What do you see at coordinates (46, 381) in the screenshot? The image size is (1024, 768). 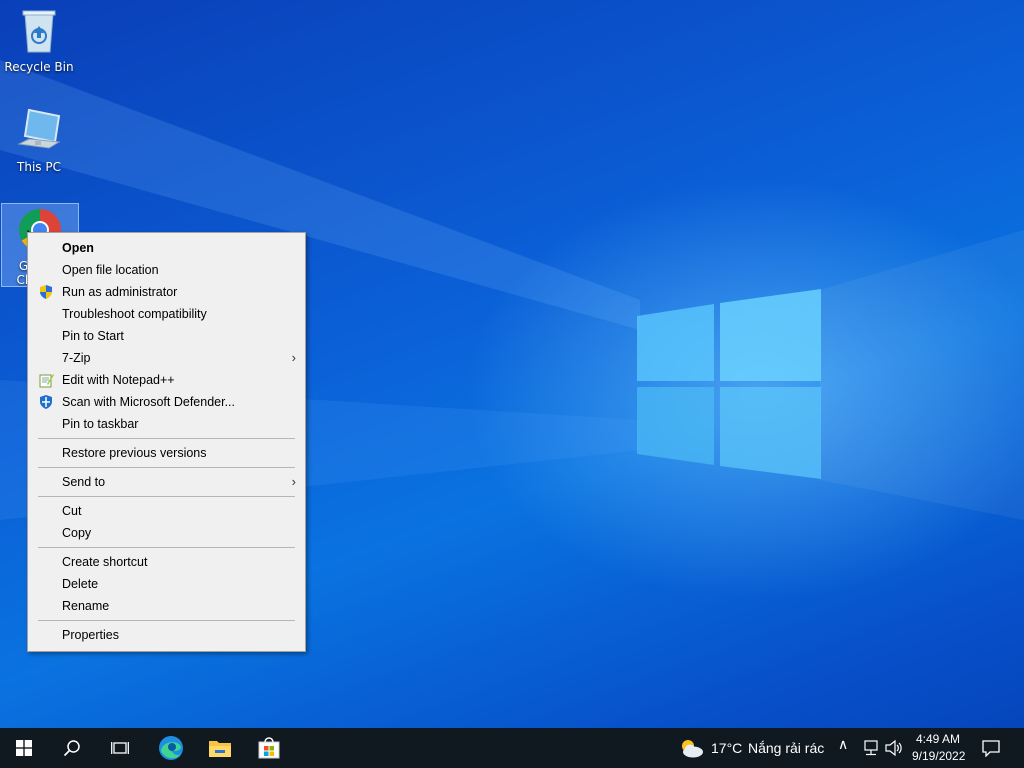 I see `notepad-plus-plus-icon` at bounding box center [46, 381].